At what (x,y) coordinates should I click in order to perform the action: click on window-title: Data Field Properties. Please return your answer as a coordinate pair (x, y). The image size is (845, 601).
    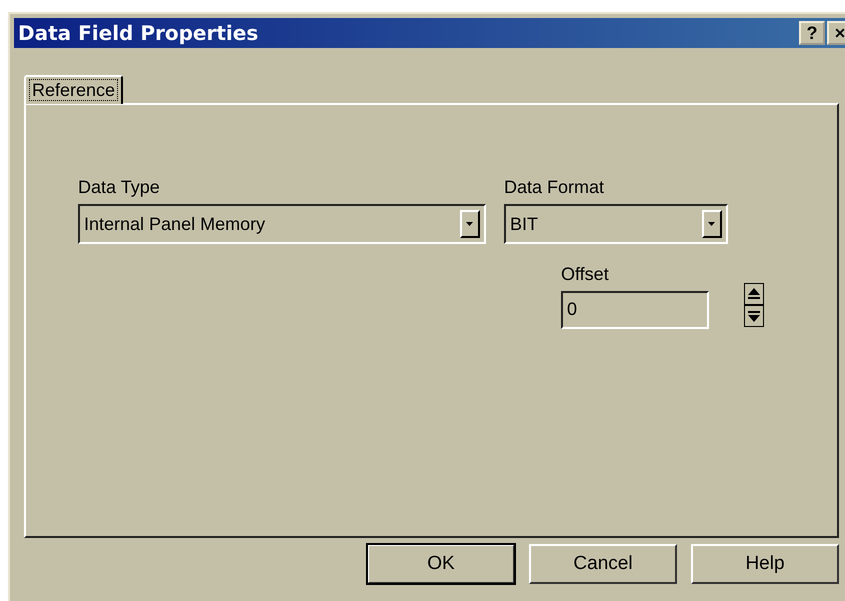
    Looking at the image, I should click on (138, 33).